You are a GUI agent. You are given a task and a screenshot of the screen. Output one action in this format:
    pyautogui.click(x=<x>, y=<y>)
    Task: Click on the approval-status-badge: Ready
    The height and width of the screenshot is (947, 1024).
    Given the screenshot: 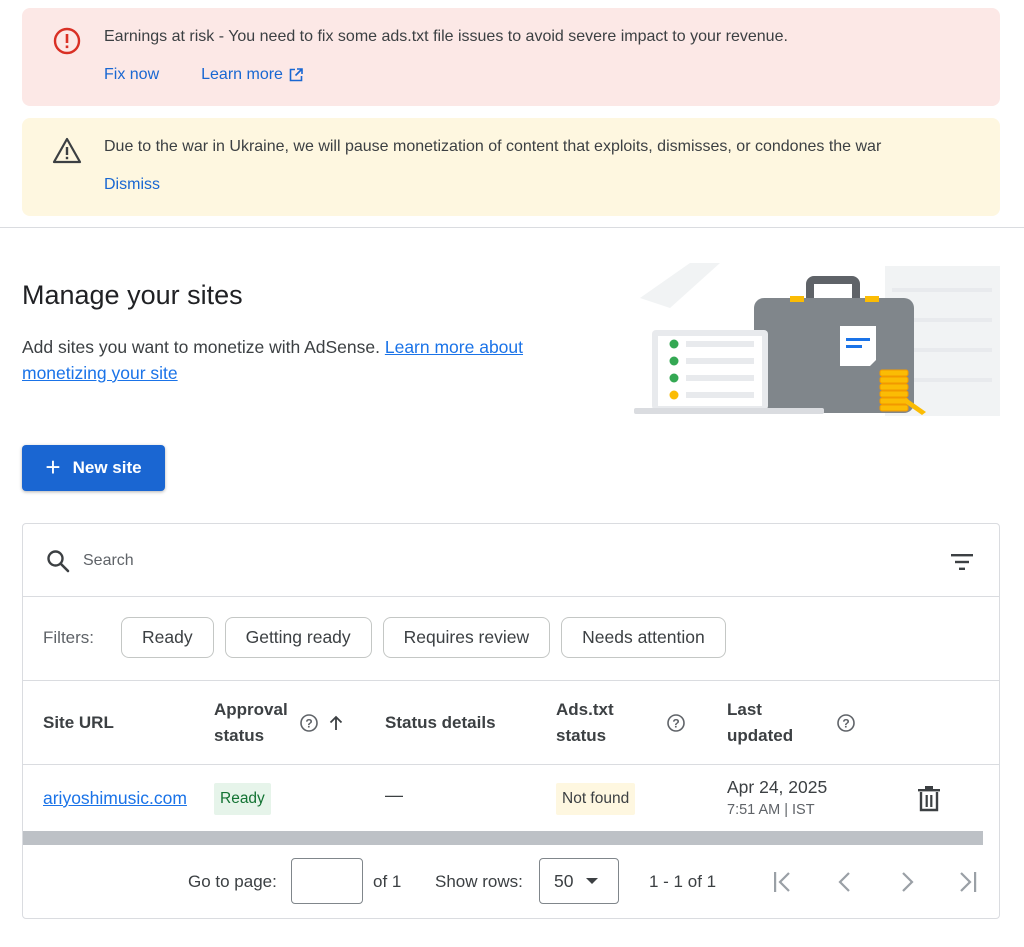 What is the action you would take?
    pyautogui.click(x=242, y=799)
    